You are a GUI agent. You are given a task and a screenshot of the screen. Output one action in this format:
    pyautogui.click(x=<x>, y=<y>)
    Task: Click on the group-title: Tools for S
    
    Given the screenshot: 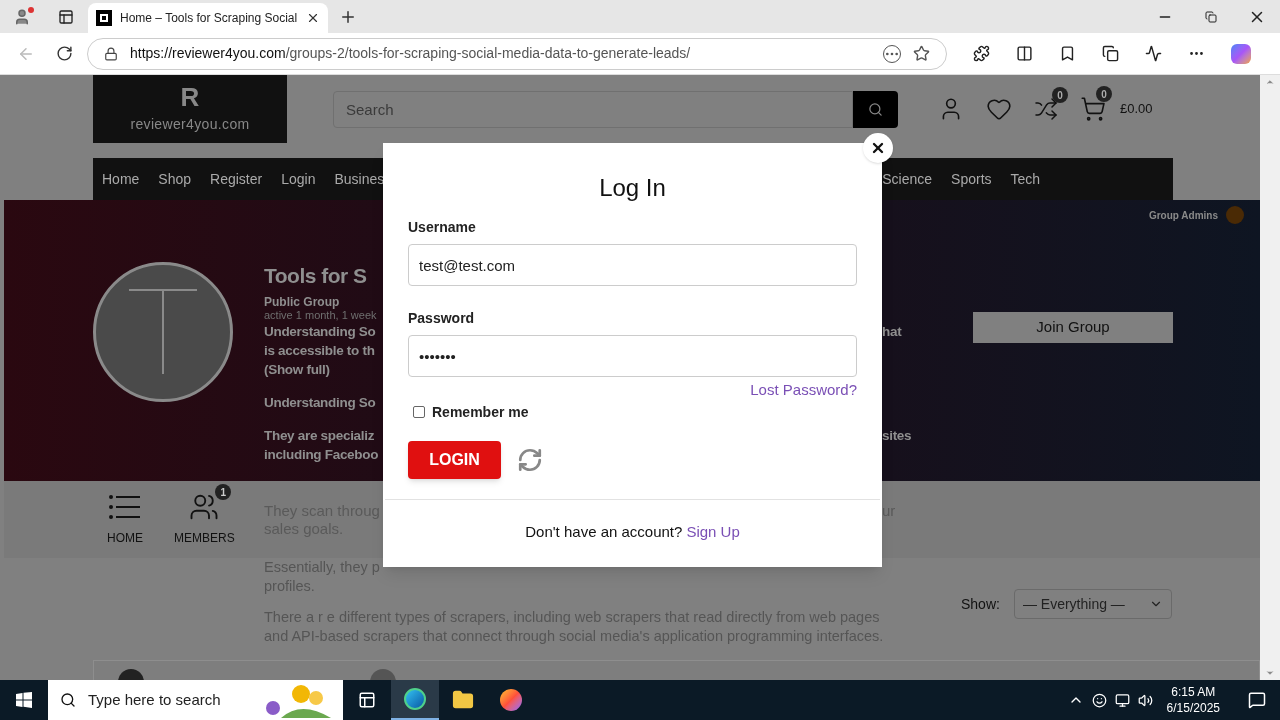 What is the action you would take?
    pyautogui.click(x=315, y=276)
    